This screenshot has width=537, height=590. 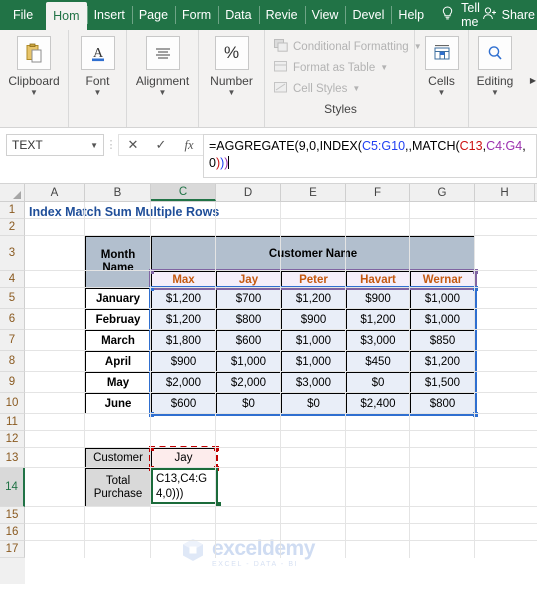 What do you see at coordinates (12, 382) in the screenshot?
I see `row-header-9: 9` at bounding box center [12, 382].